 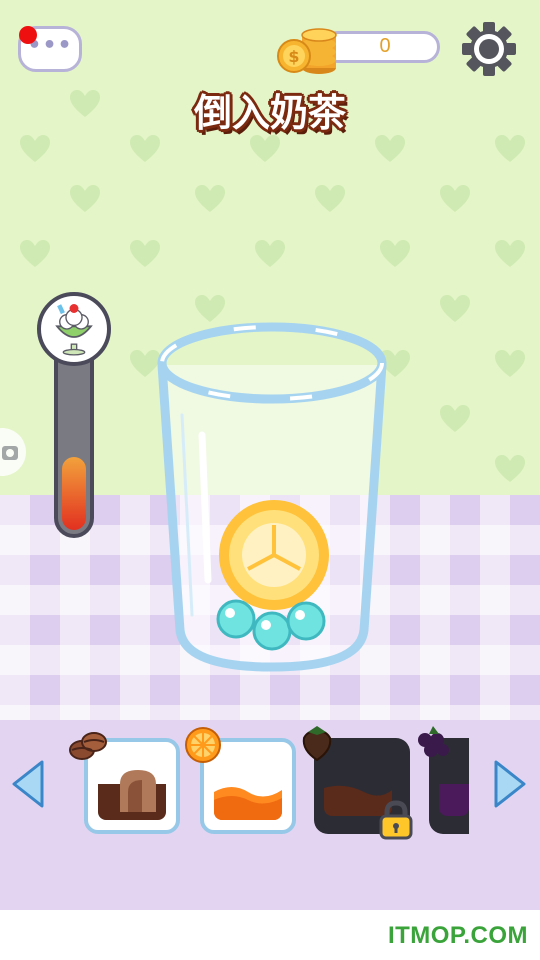 What do you see at coordinates (87, 747) in the screenshot?
I see `coffee-beans-icon` at bounding box center [87, 747].